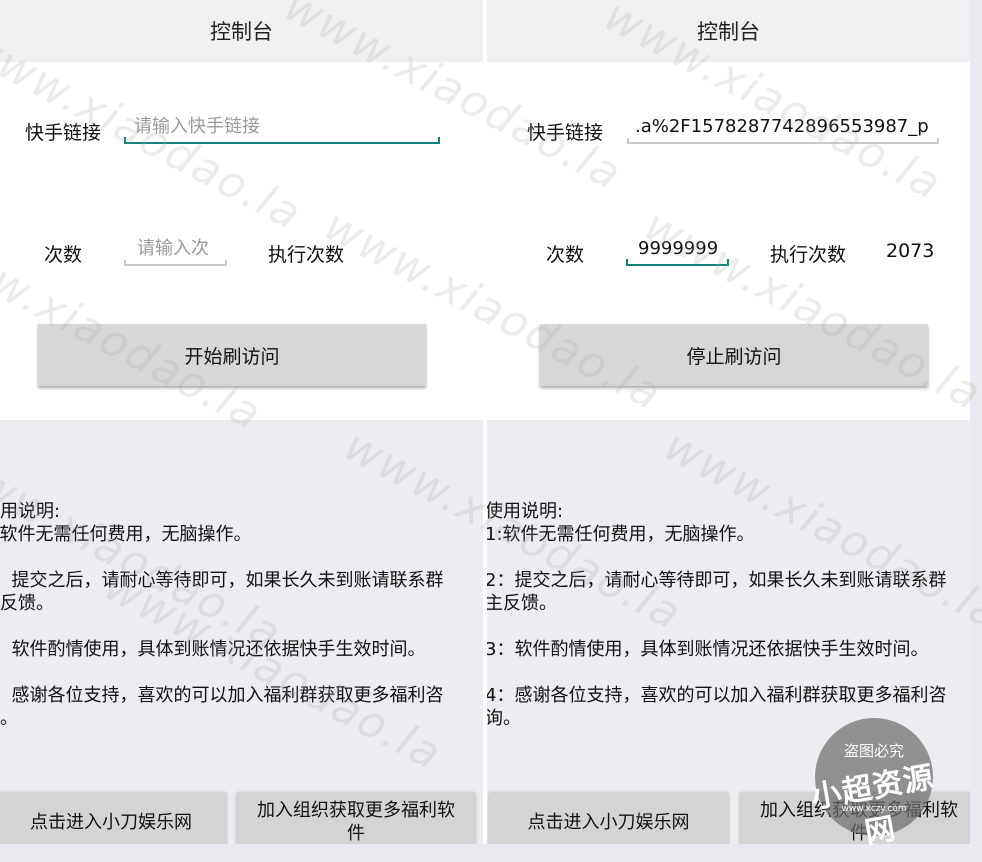 This screenshot has width=982, height=862. What do you see at coordinates (356, 833) in the screenshot?
I see `join-group-label-2: 件` at bounding box center [356, 833].